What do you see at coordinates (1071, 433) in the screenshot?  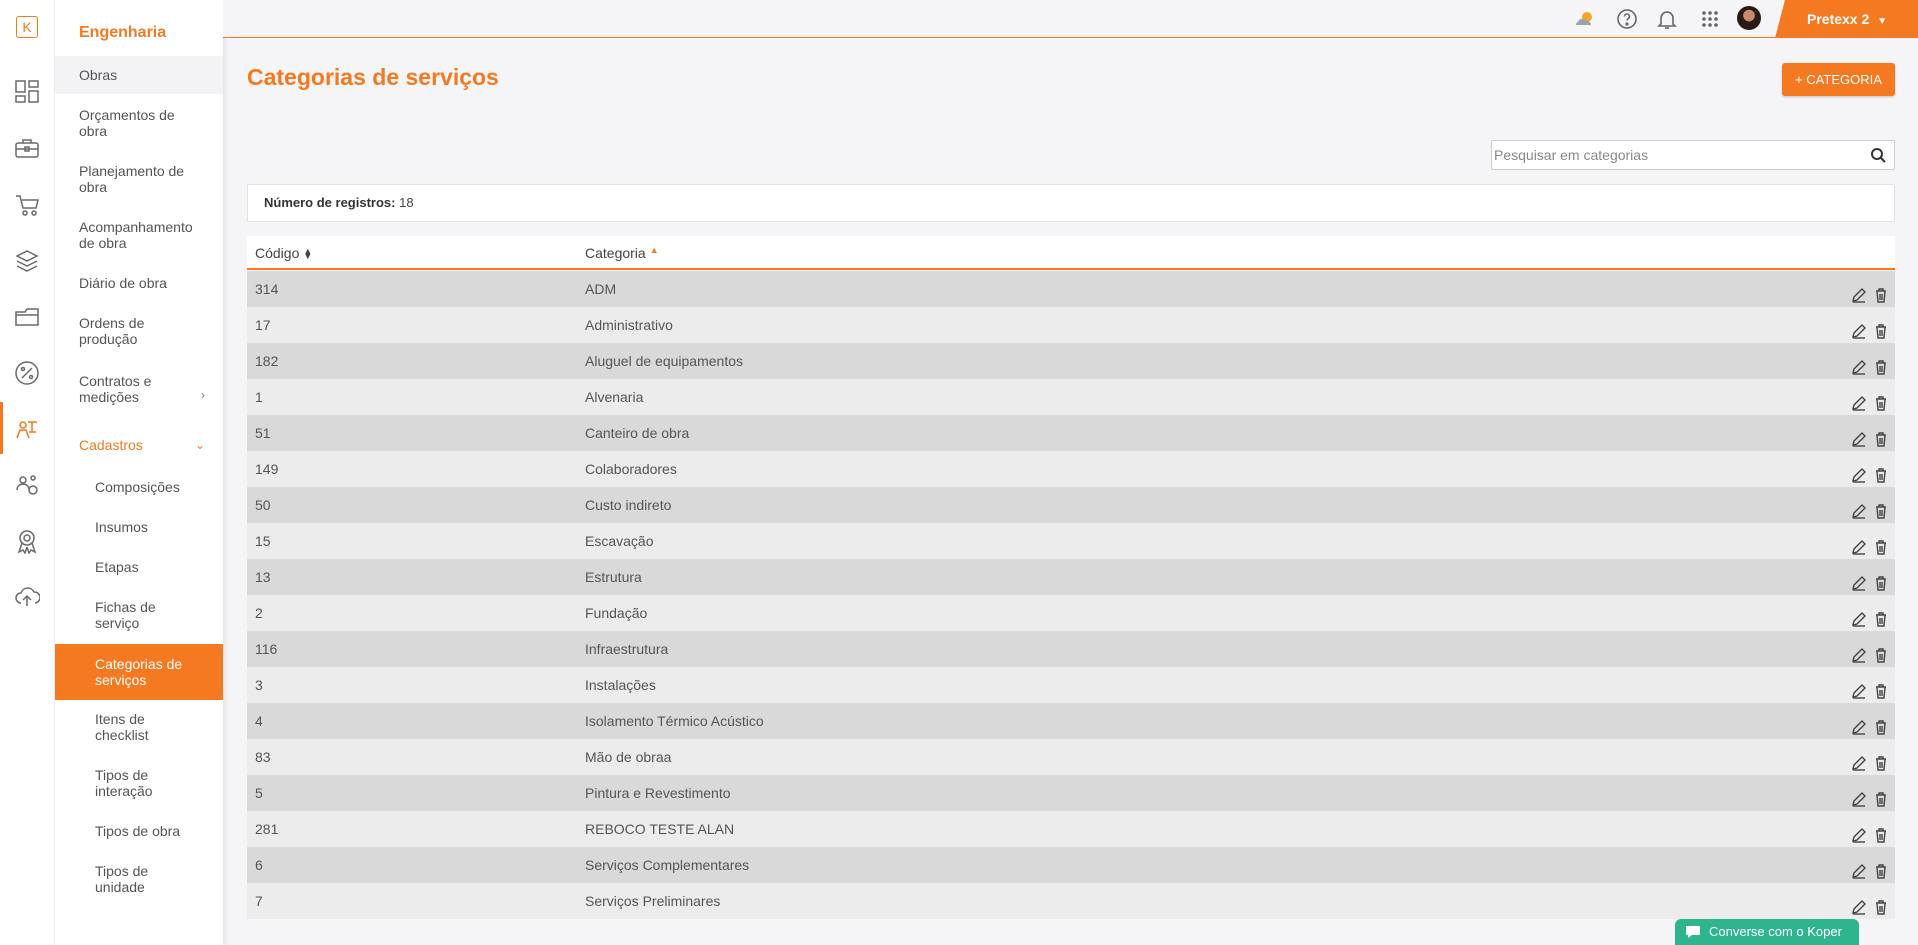 I see `table-row: 51 Canteiro de obra` at bounding box center [1071, 433].